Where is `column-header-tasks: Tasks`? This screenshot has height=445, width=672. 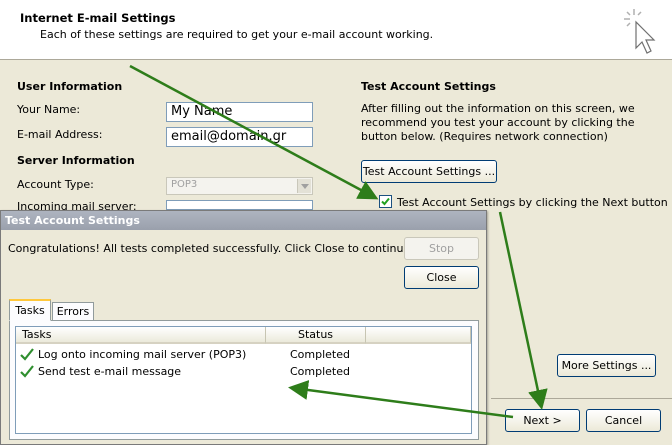
column-header-tasks: Tasks is located at coordinates (141, 335).